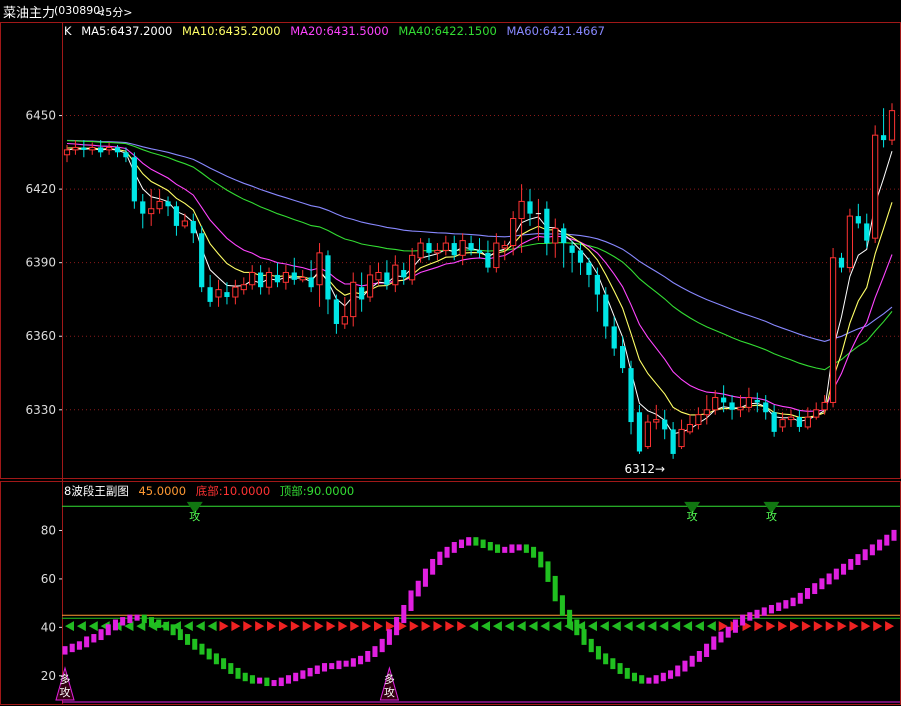  What do you see at coordinates (65, 679) in the screenshot?
I see `buy-signal-label-long: 多` at bounding box center [65, 679].